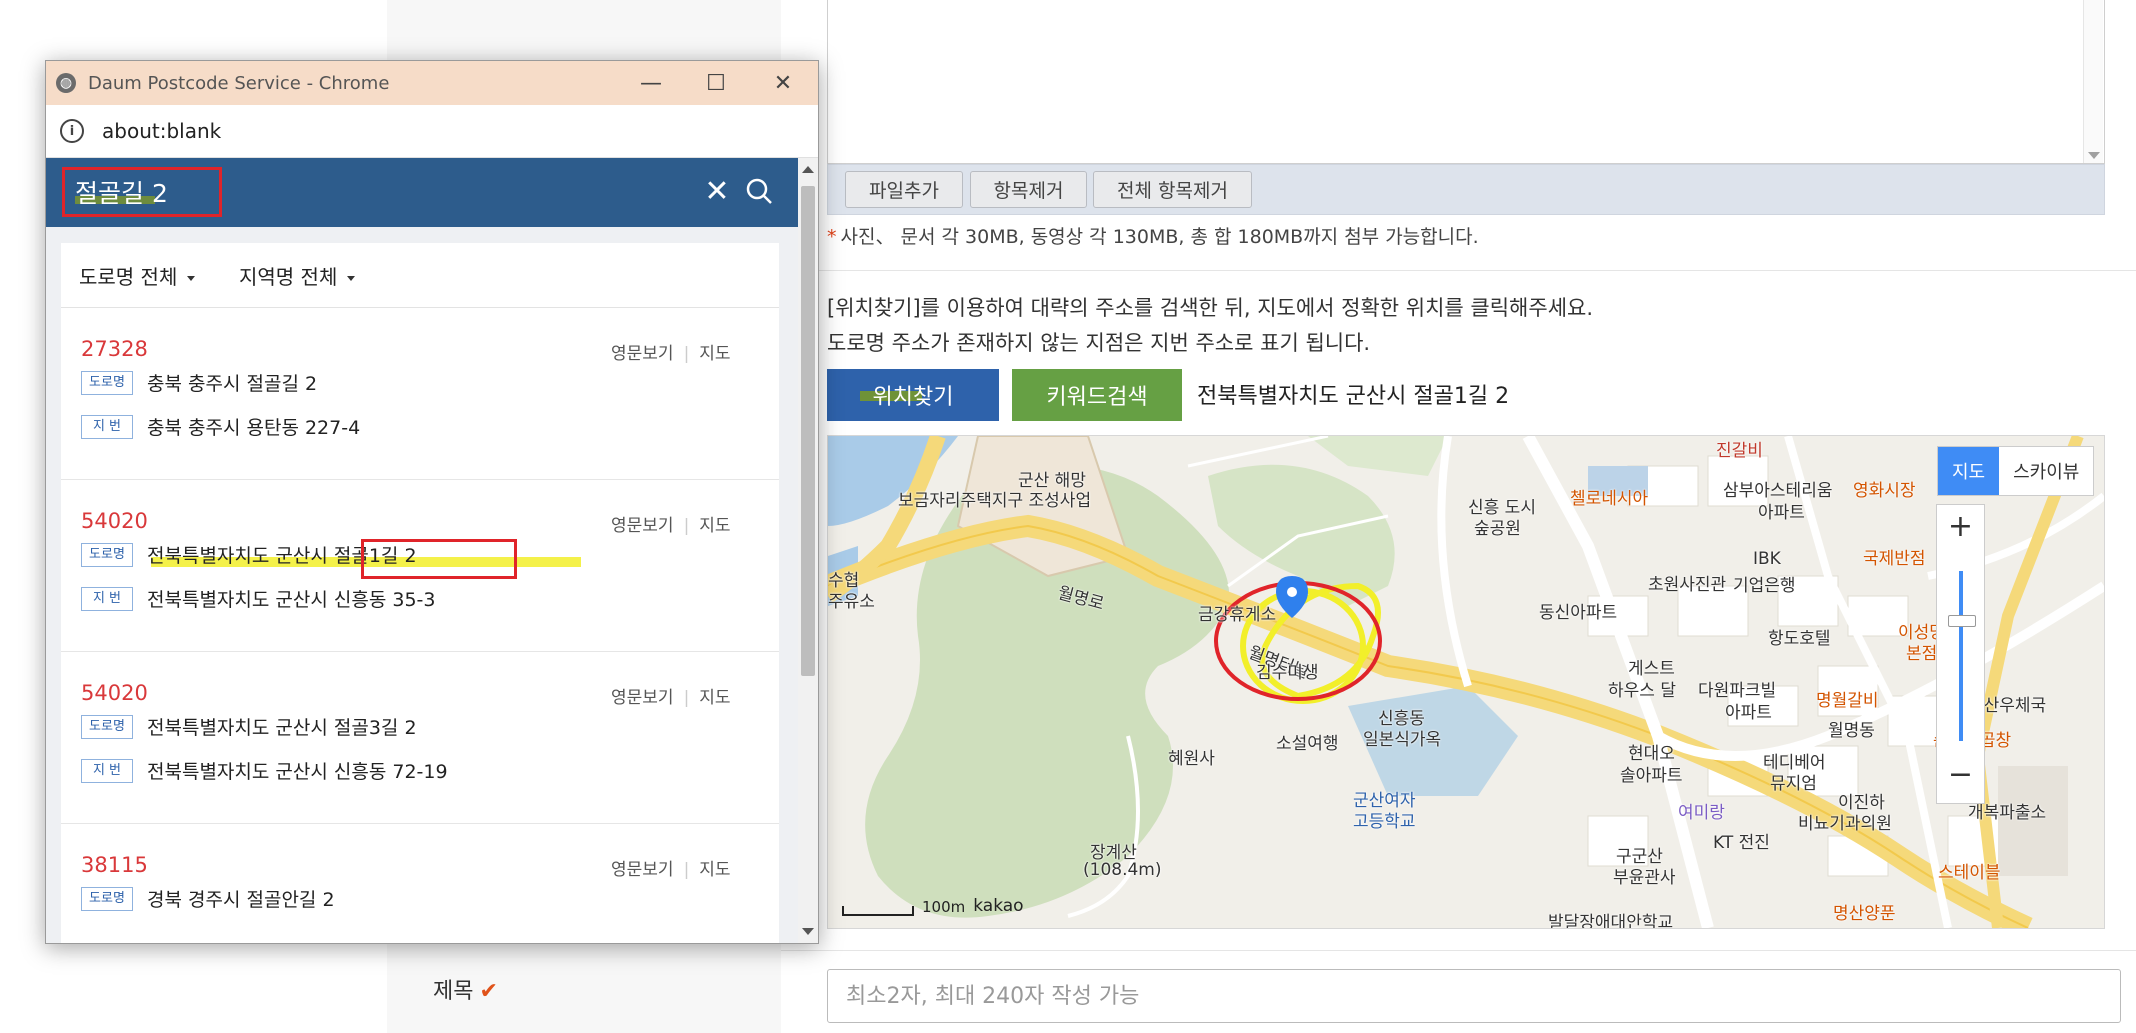  What do you see at coordinates (1099, 343) in the screenshot?
I see `location-description-2: 도로명 주소가 존재하지 않는 지점은 지번 주소로 표기 됩니다.` at bounding box center [1099, 343].